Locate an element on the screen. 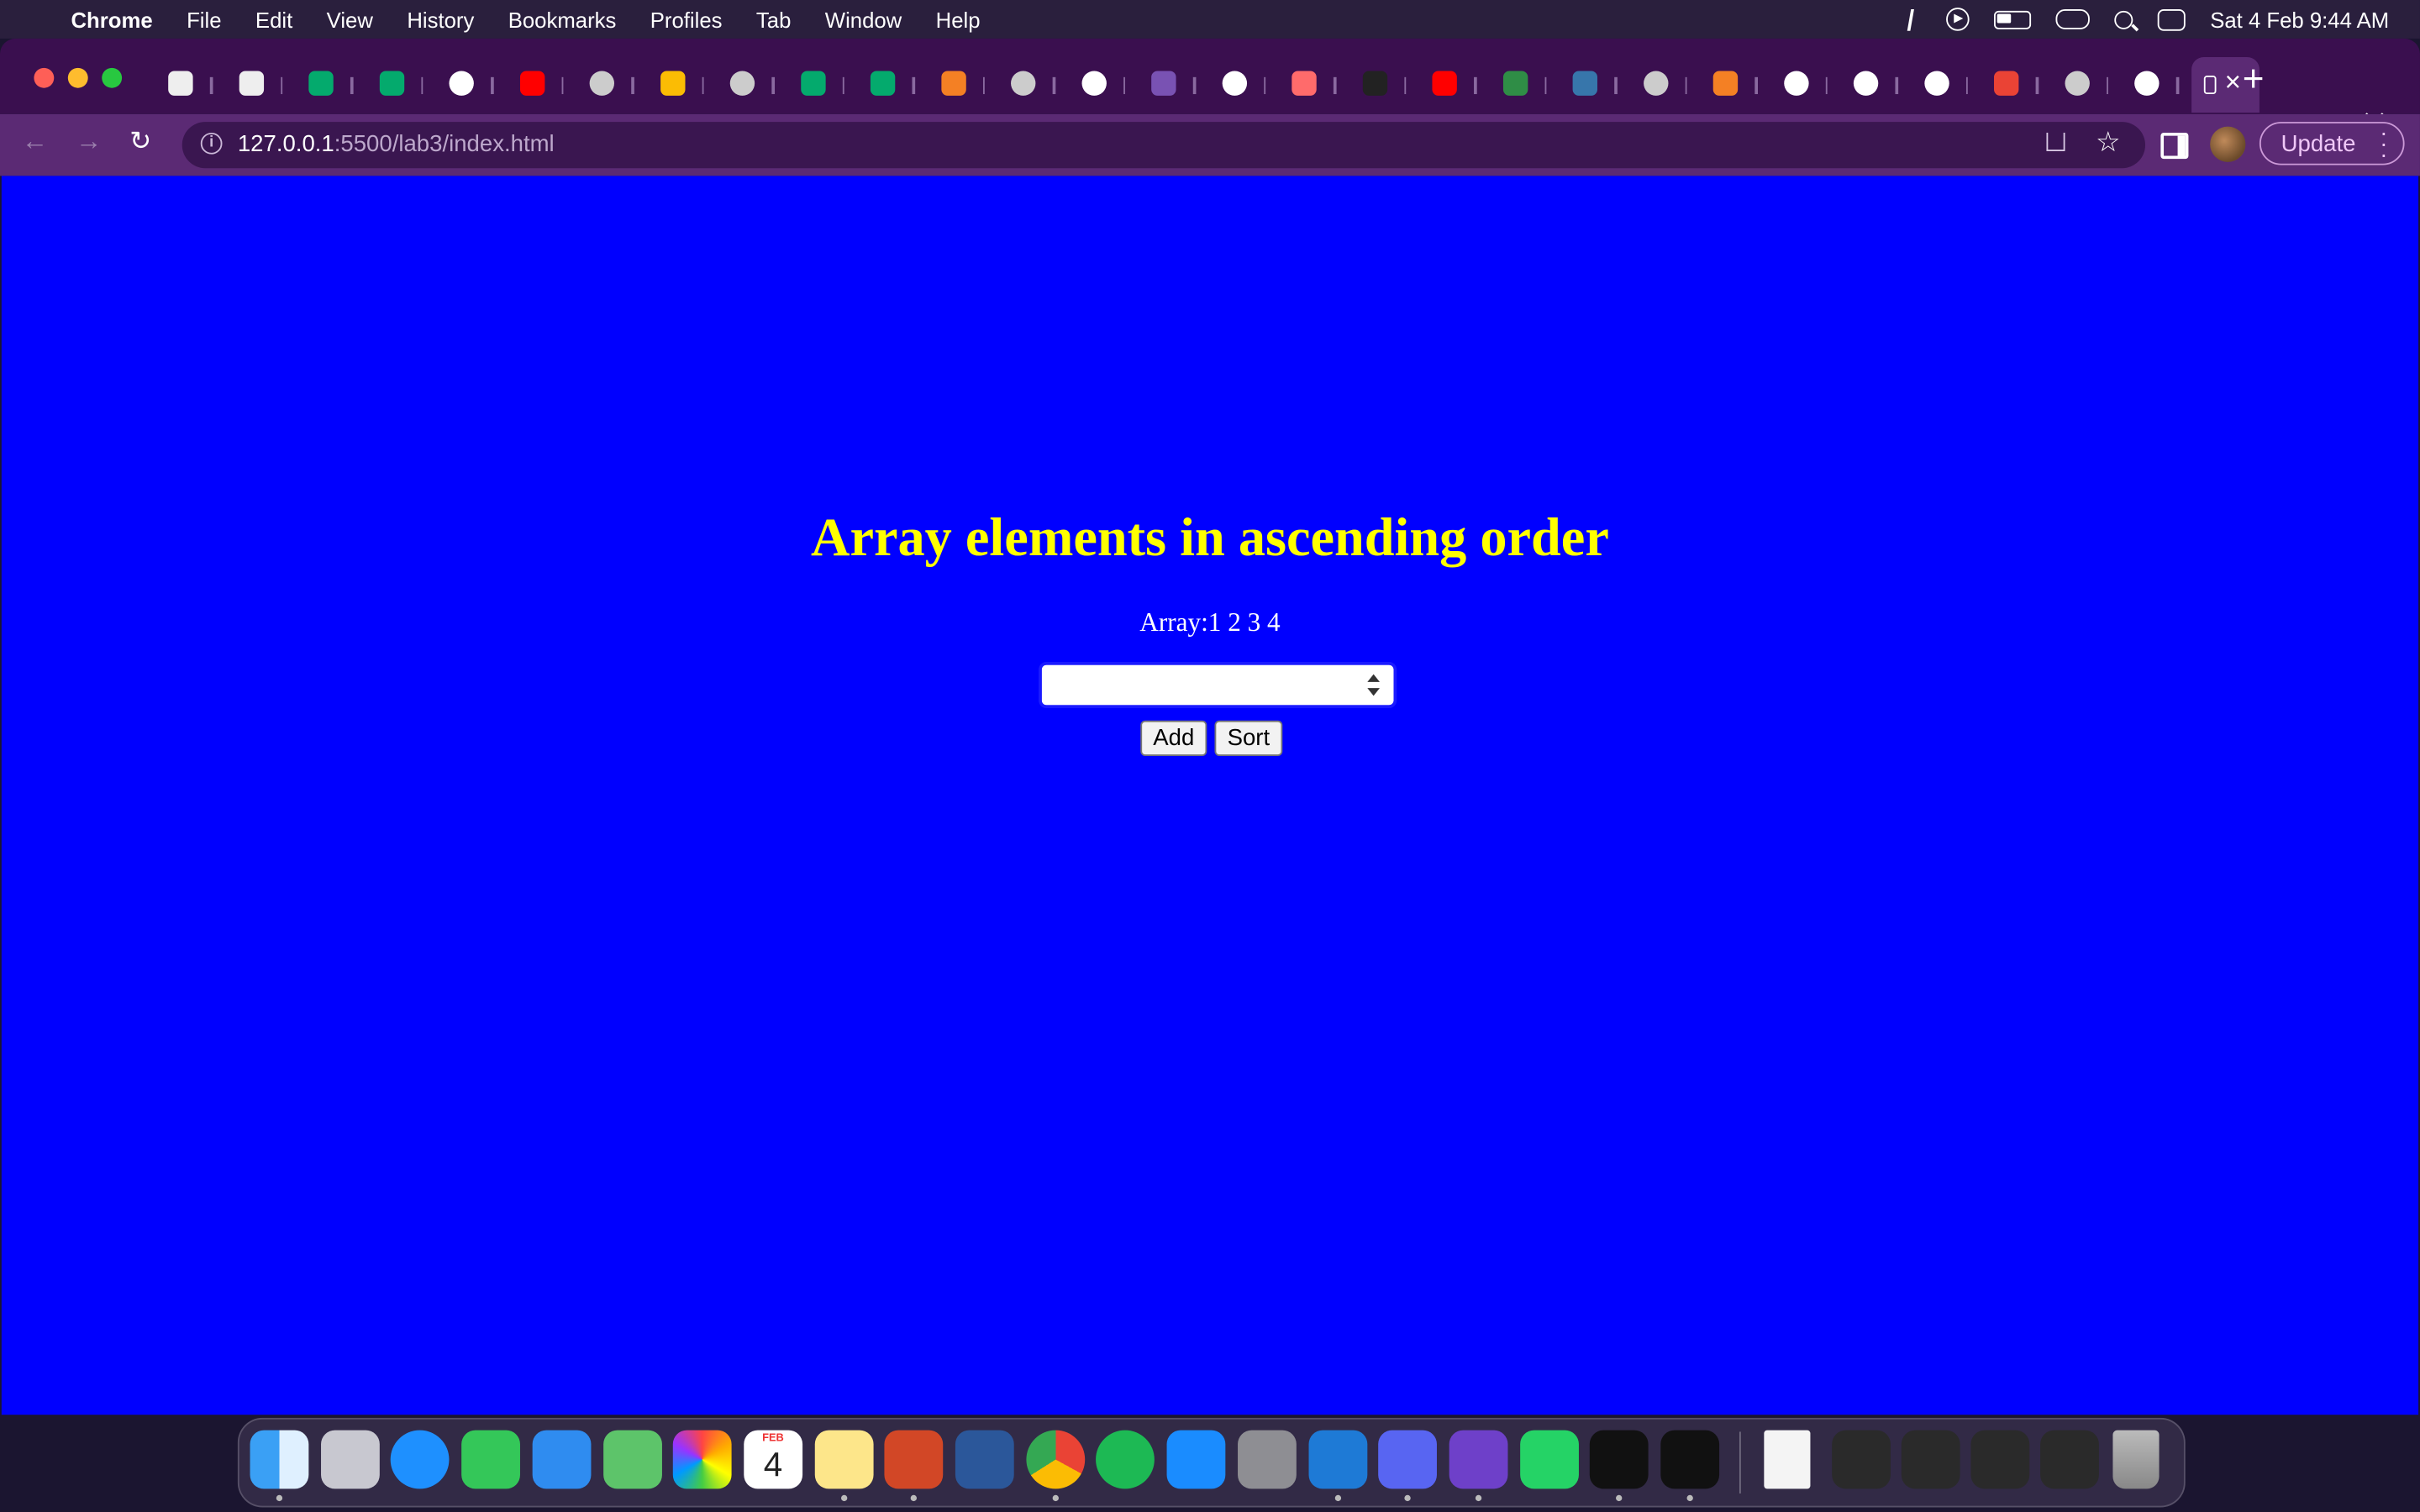 This screenshot has height=1512, width=2420. battery-icon is located at coordinates (2013, 19).